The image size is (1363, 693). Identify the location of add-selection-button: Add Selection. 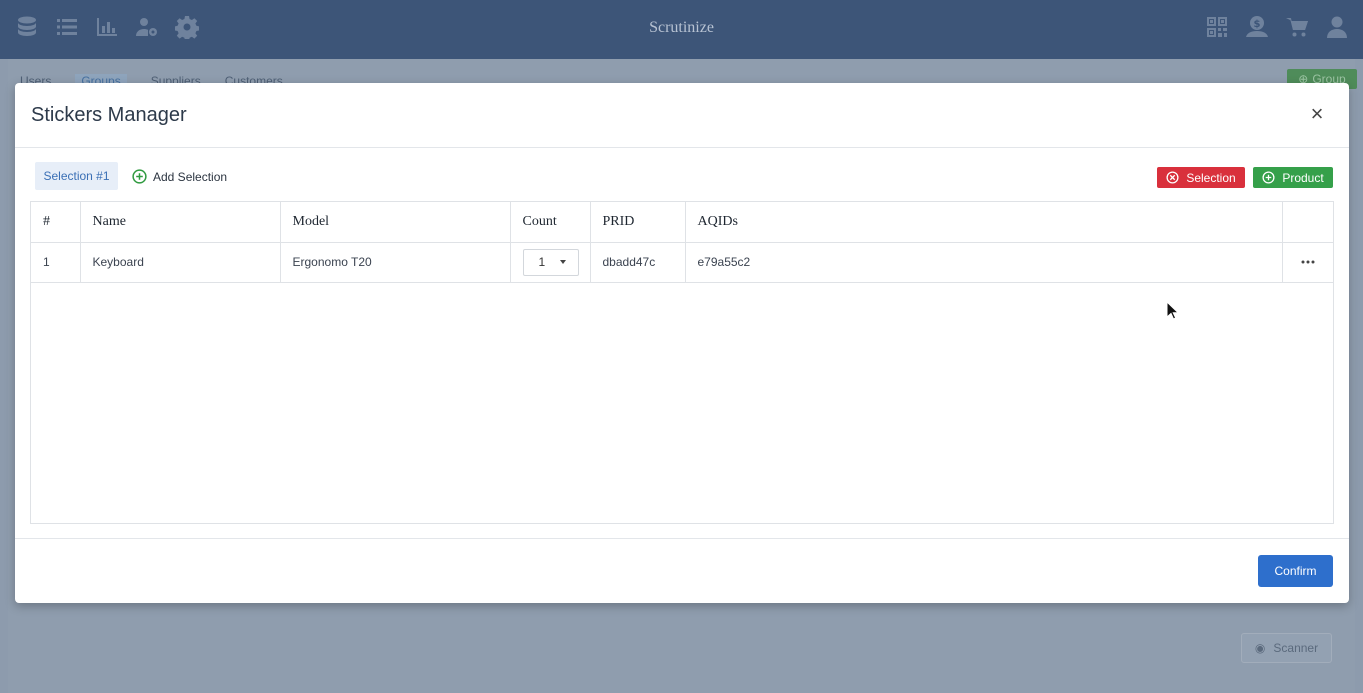
(179, 176).